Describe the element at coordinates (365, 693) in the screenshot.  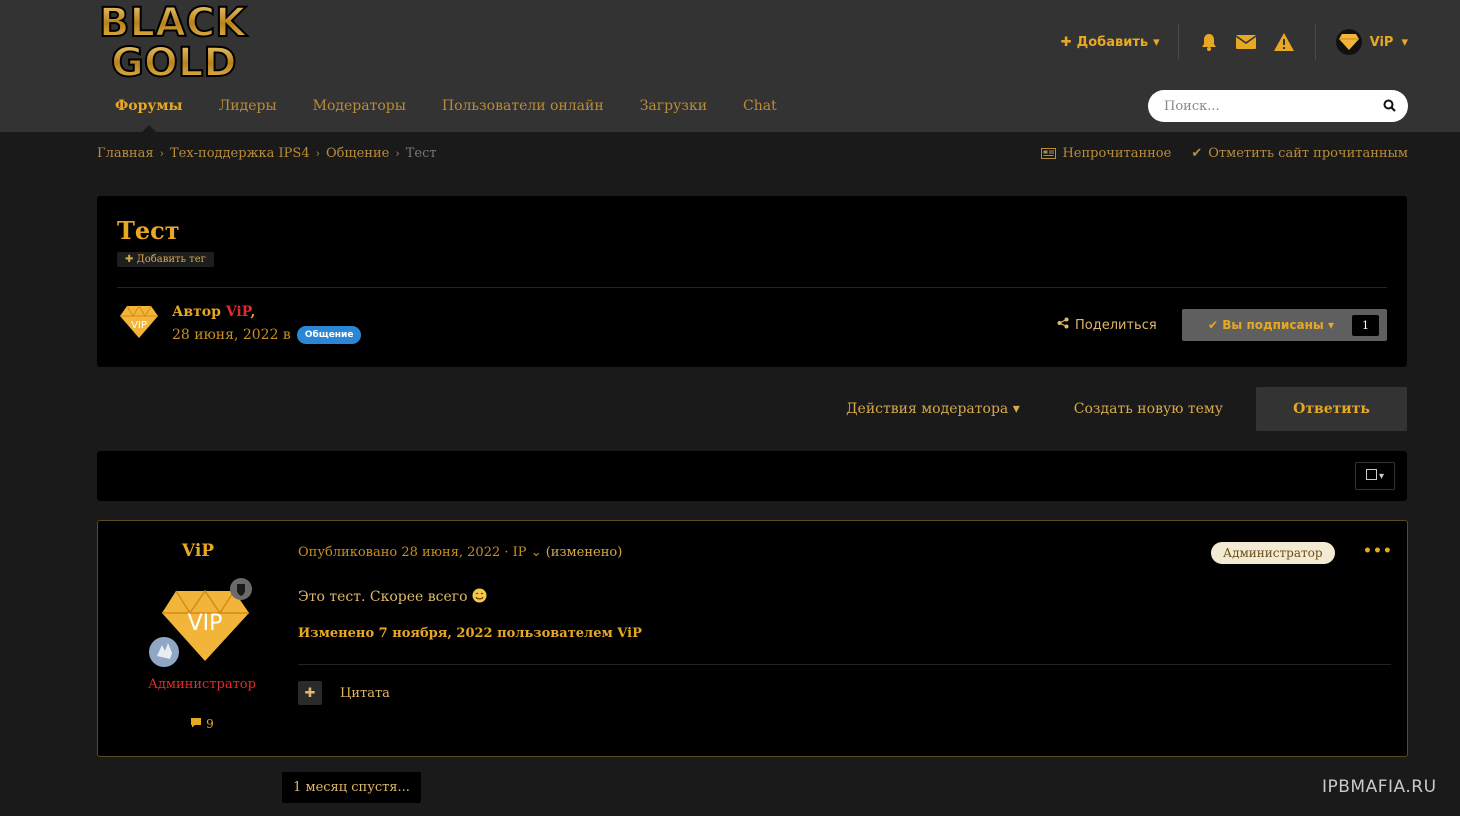
I see `quote-button: Цитата` at that location.